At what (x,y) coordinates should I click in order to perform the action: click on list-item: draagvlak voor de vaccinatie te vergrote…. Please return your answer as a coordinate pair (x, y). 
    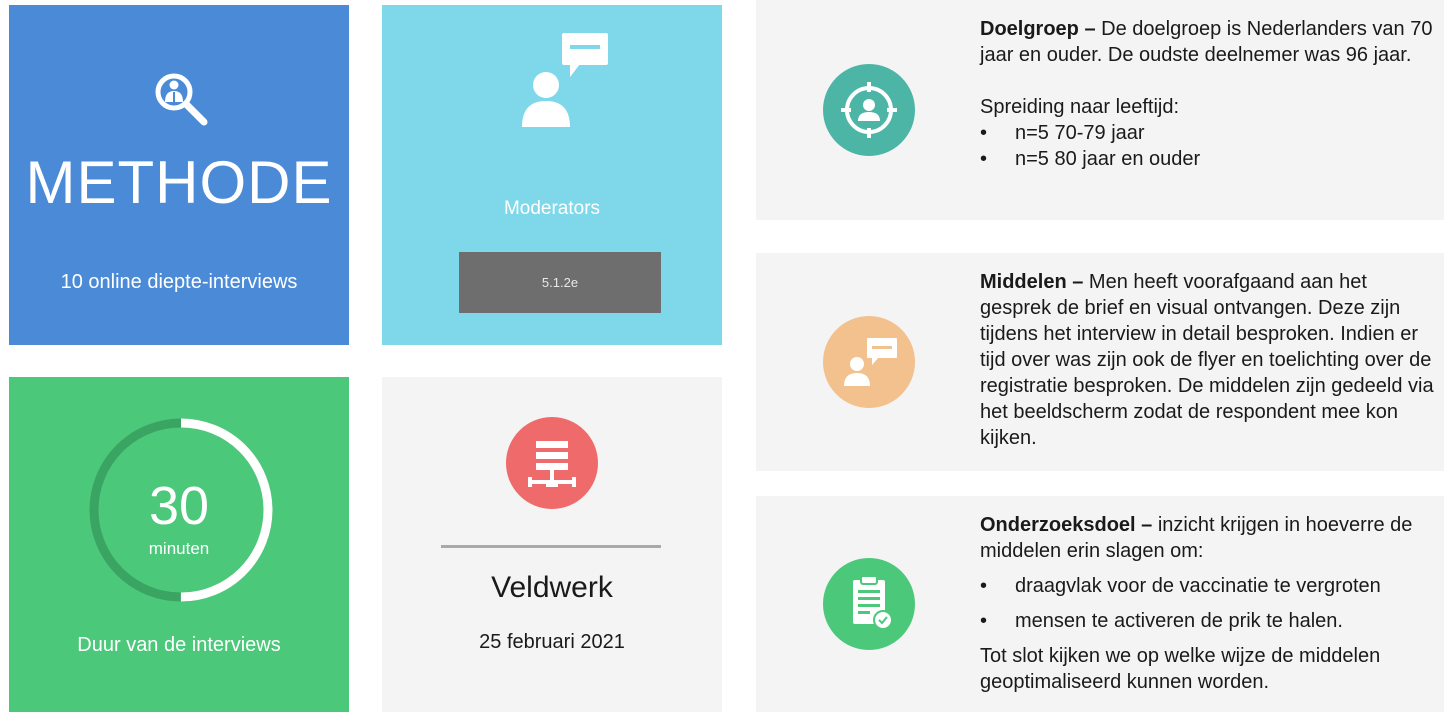
    Looking at the image, I should click on (1211, 586).